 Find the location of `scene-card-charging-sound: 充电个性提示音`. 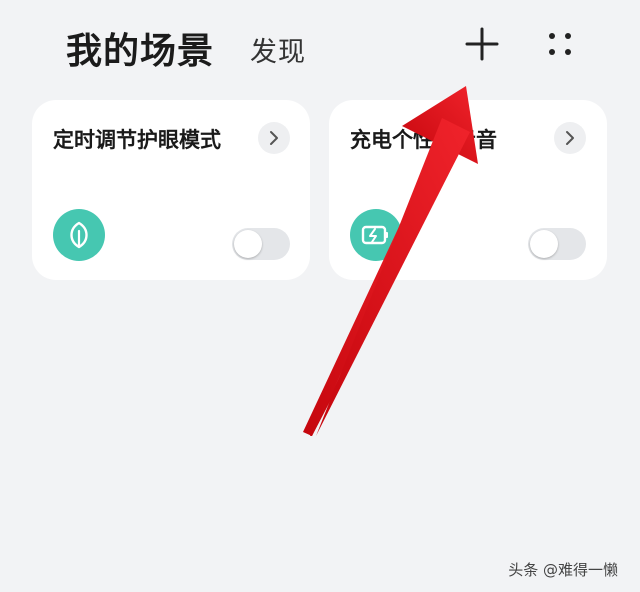

scene-card-charging-sound: 充电个性提示音 is located at coordinates (468, 190).